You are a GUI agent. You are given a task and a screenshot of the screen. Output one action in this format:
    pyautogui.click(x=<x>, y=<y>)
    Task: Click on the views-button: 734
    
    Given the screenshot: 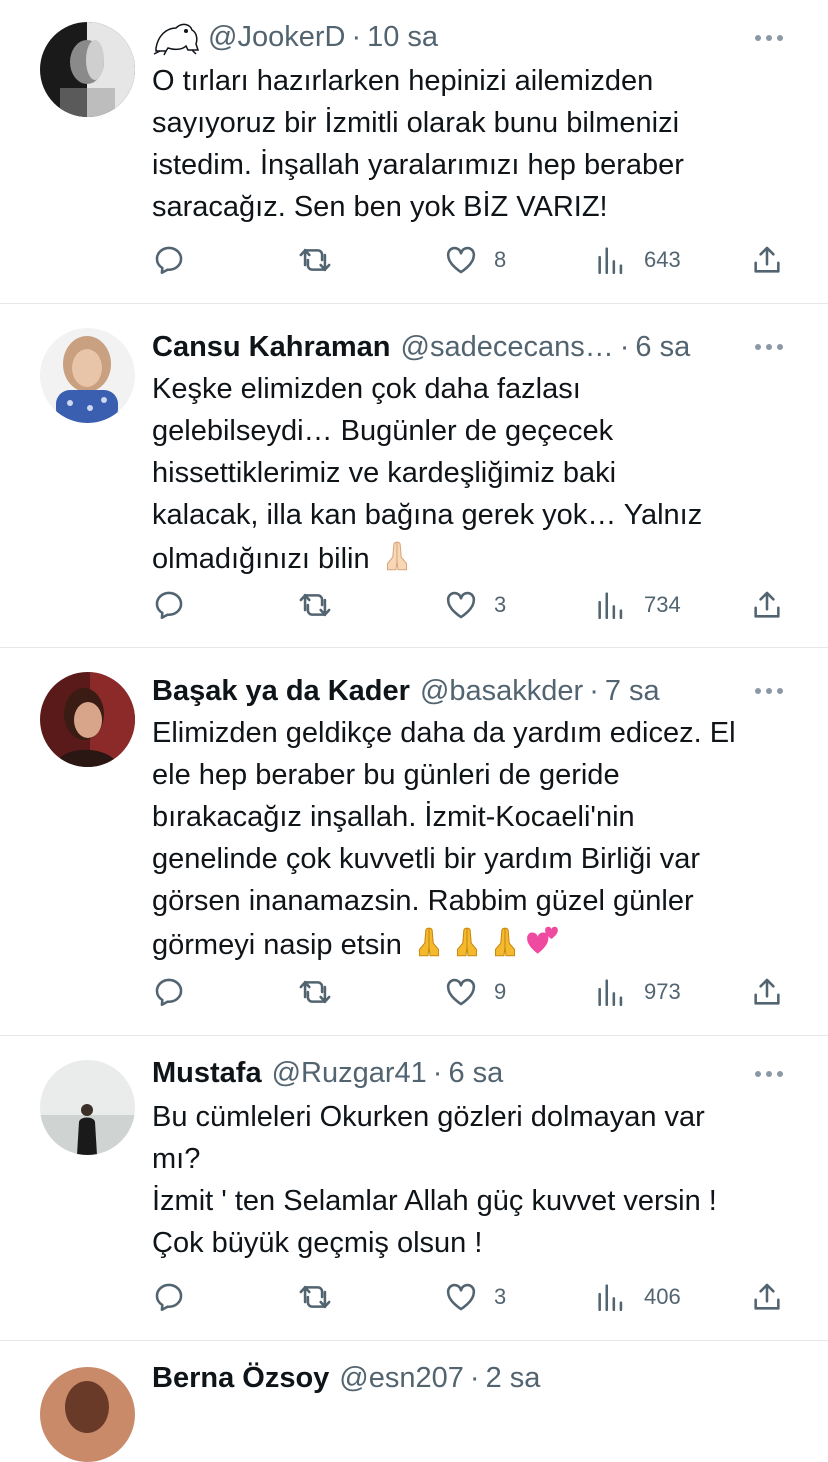 What is the action you would take?
    pyautogui.click(x=637, y=605)
    